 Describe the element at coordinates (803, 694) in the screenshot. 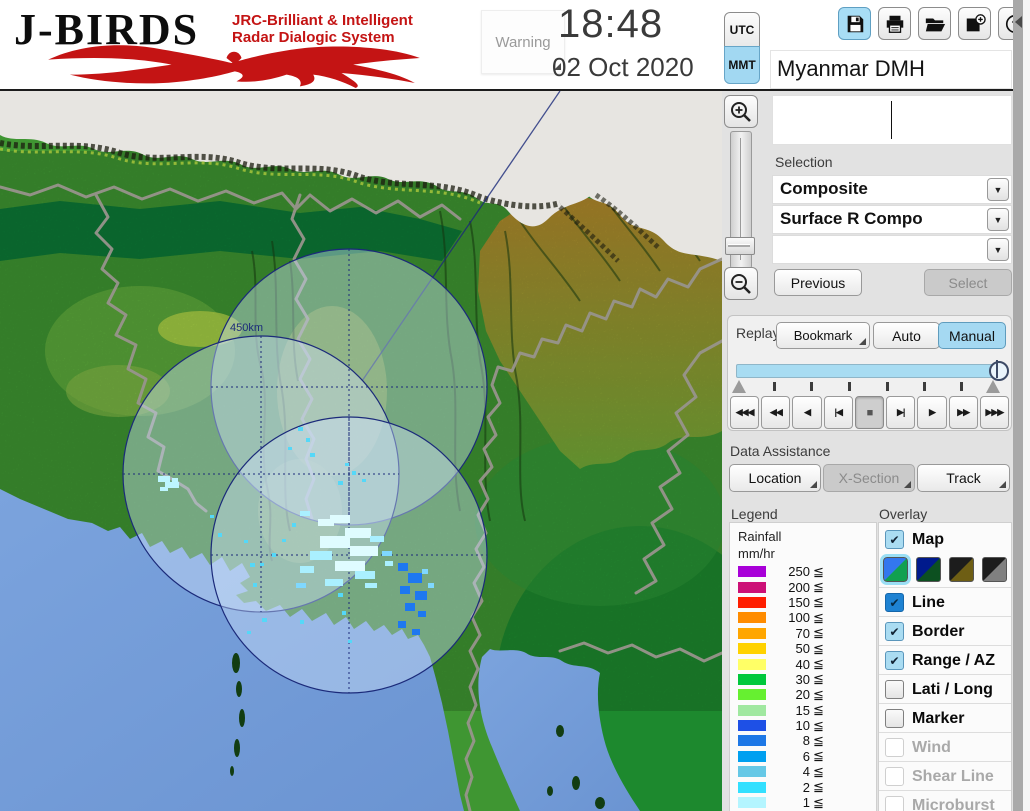

I see `legend-row: 20 ≦` at that location.